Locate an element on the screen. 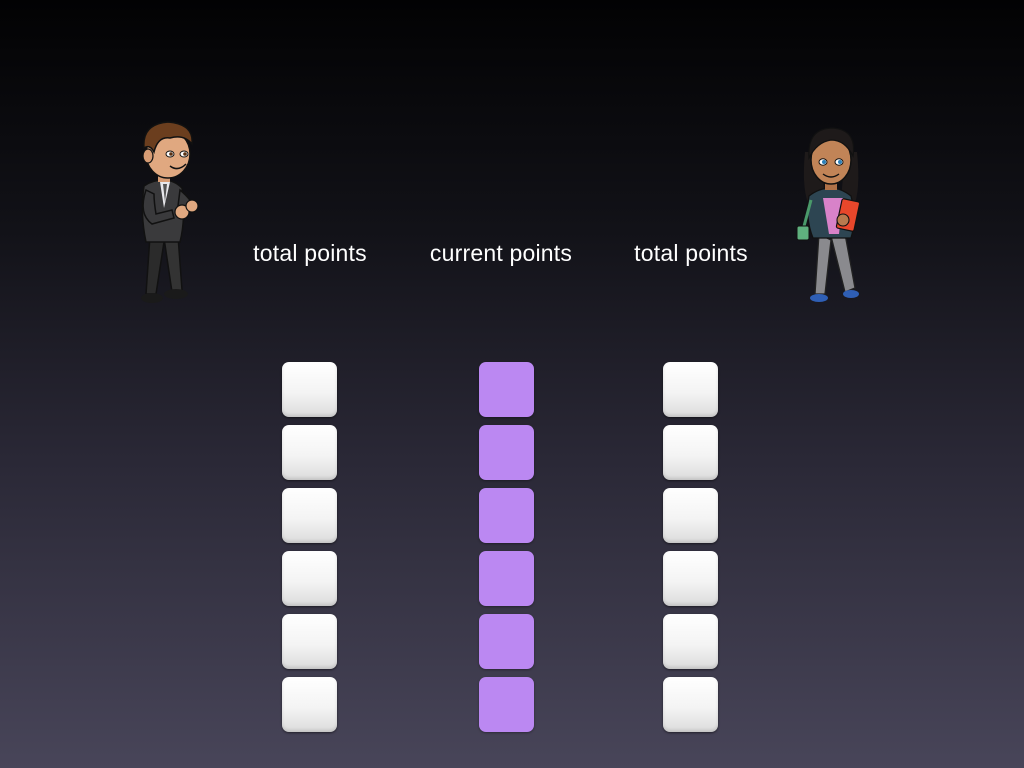 The height and width of the screenshot is (768, 1024). current-points-label: current points is located at coordinates (501, 253).